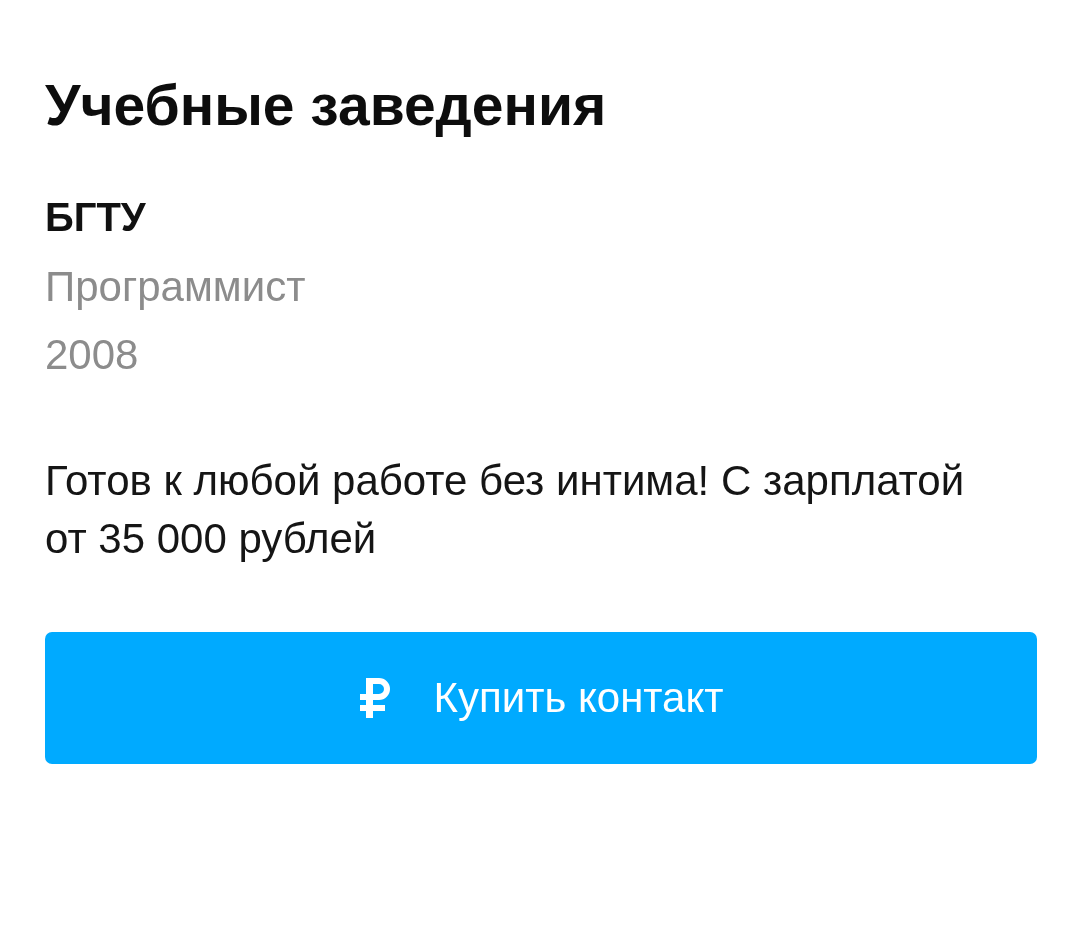  Describe the element at coordinates (326, 105) in the screenshot. I see `section-title: Учебные заведения` at that location.